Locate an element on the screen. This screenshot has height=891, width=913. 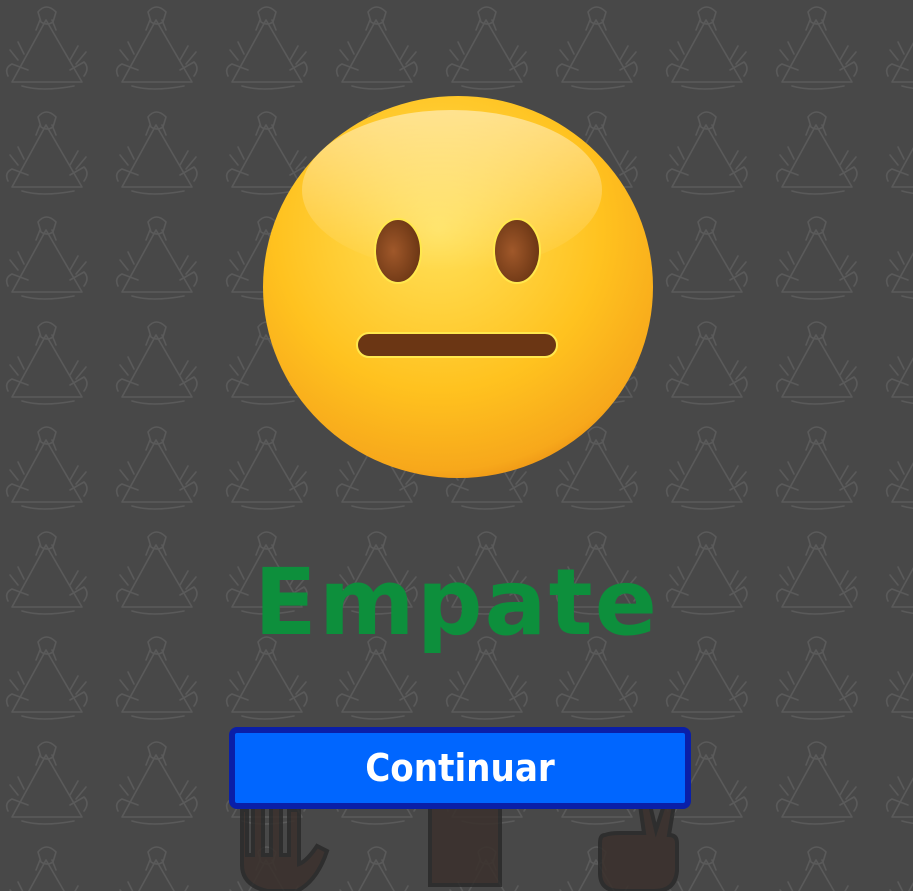
rock-fist-icon is located at coordinates (465, 842).